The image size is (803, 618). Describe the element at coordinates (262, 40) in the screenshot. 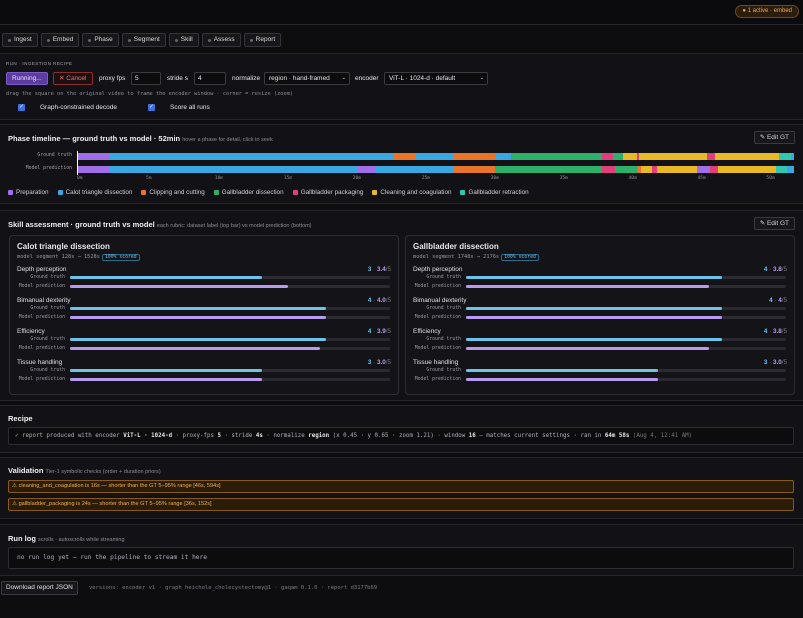

I see `tab-report: Report` at that location.